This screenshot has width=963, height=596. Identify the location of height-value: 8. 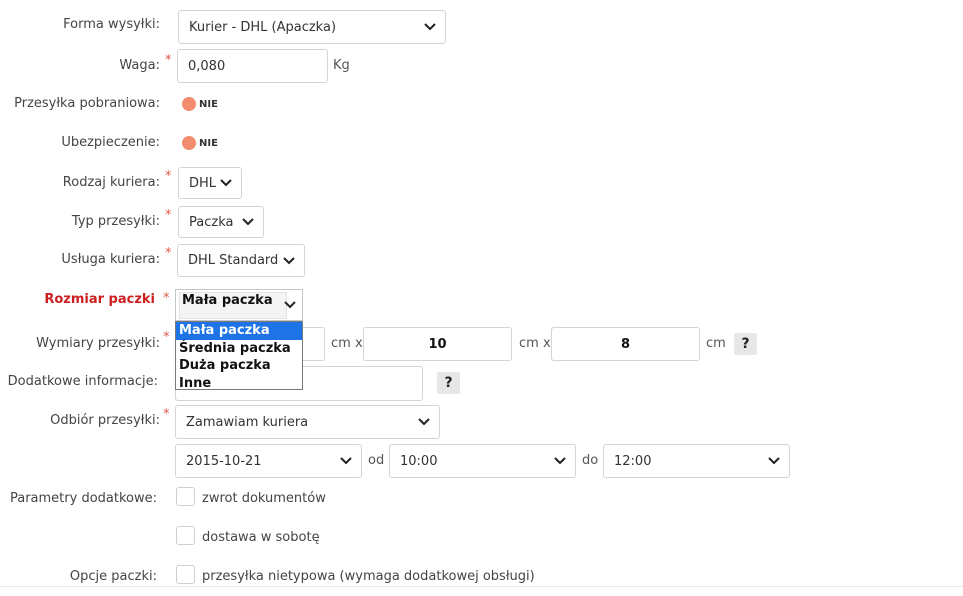
(625, 344).